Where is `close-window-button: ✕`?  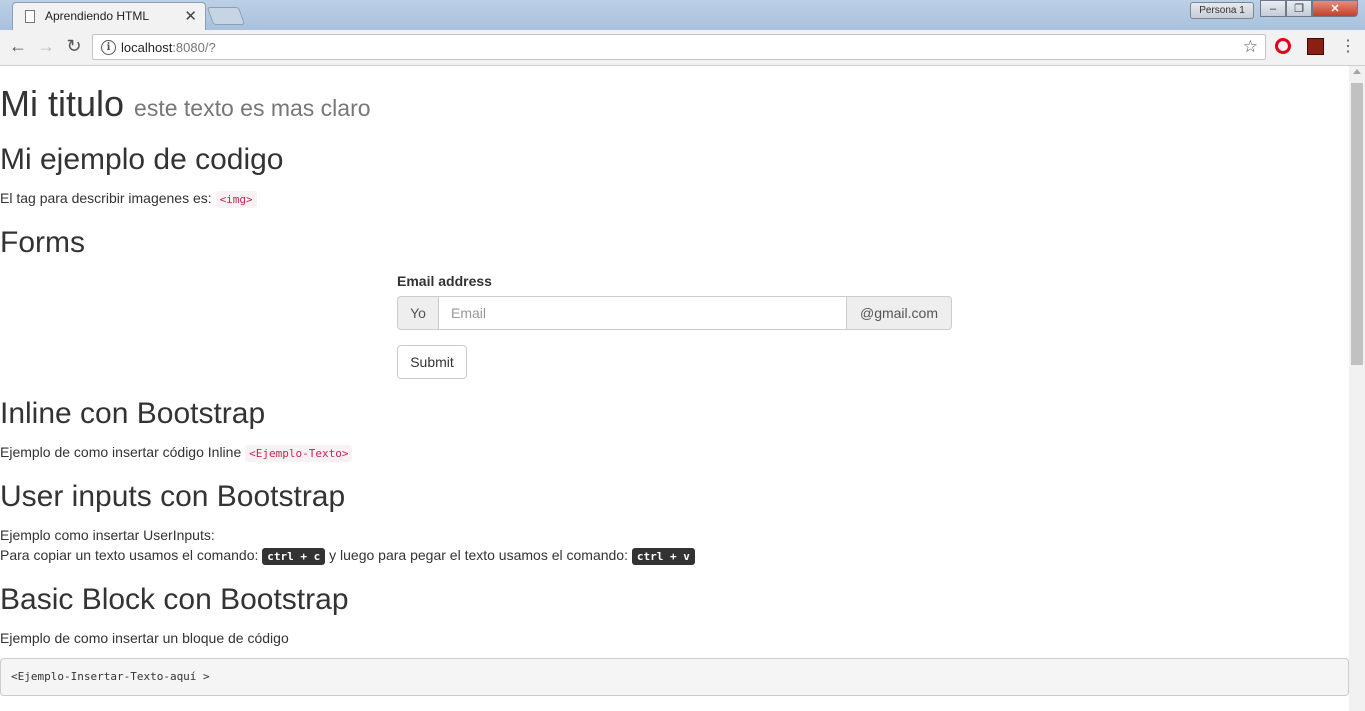
close-window-button: ✕ is located at coordinates (1335, 8).